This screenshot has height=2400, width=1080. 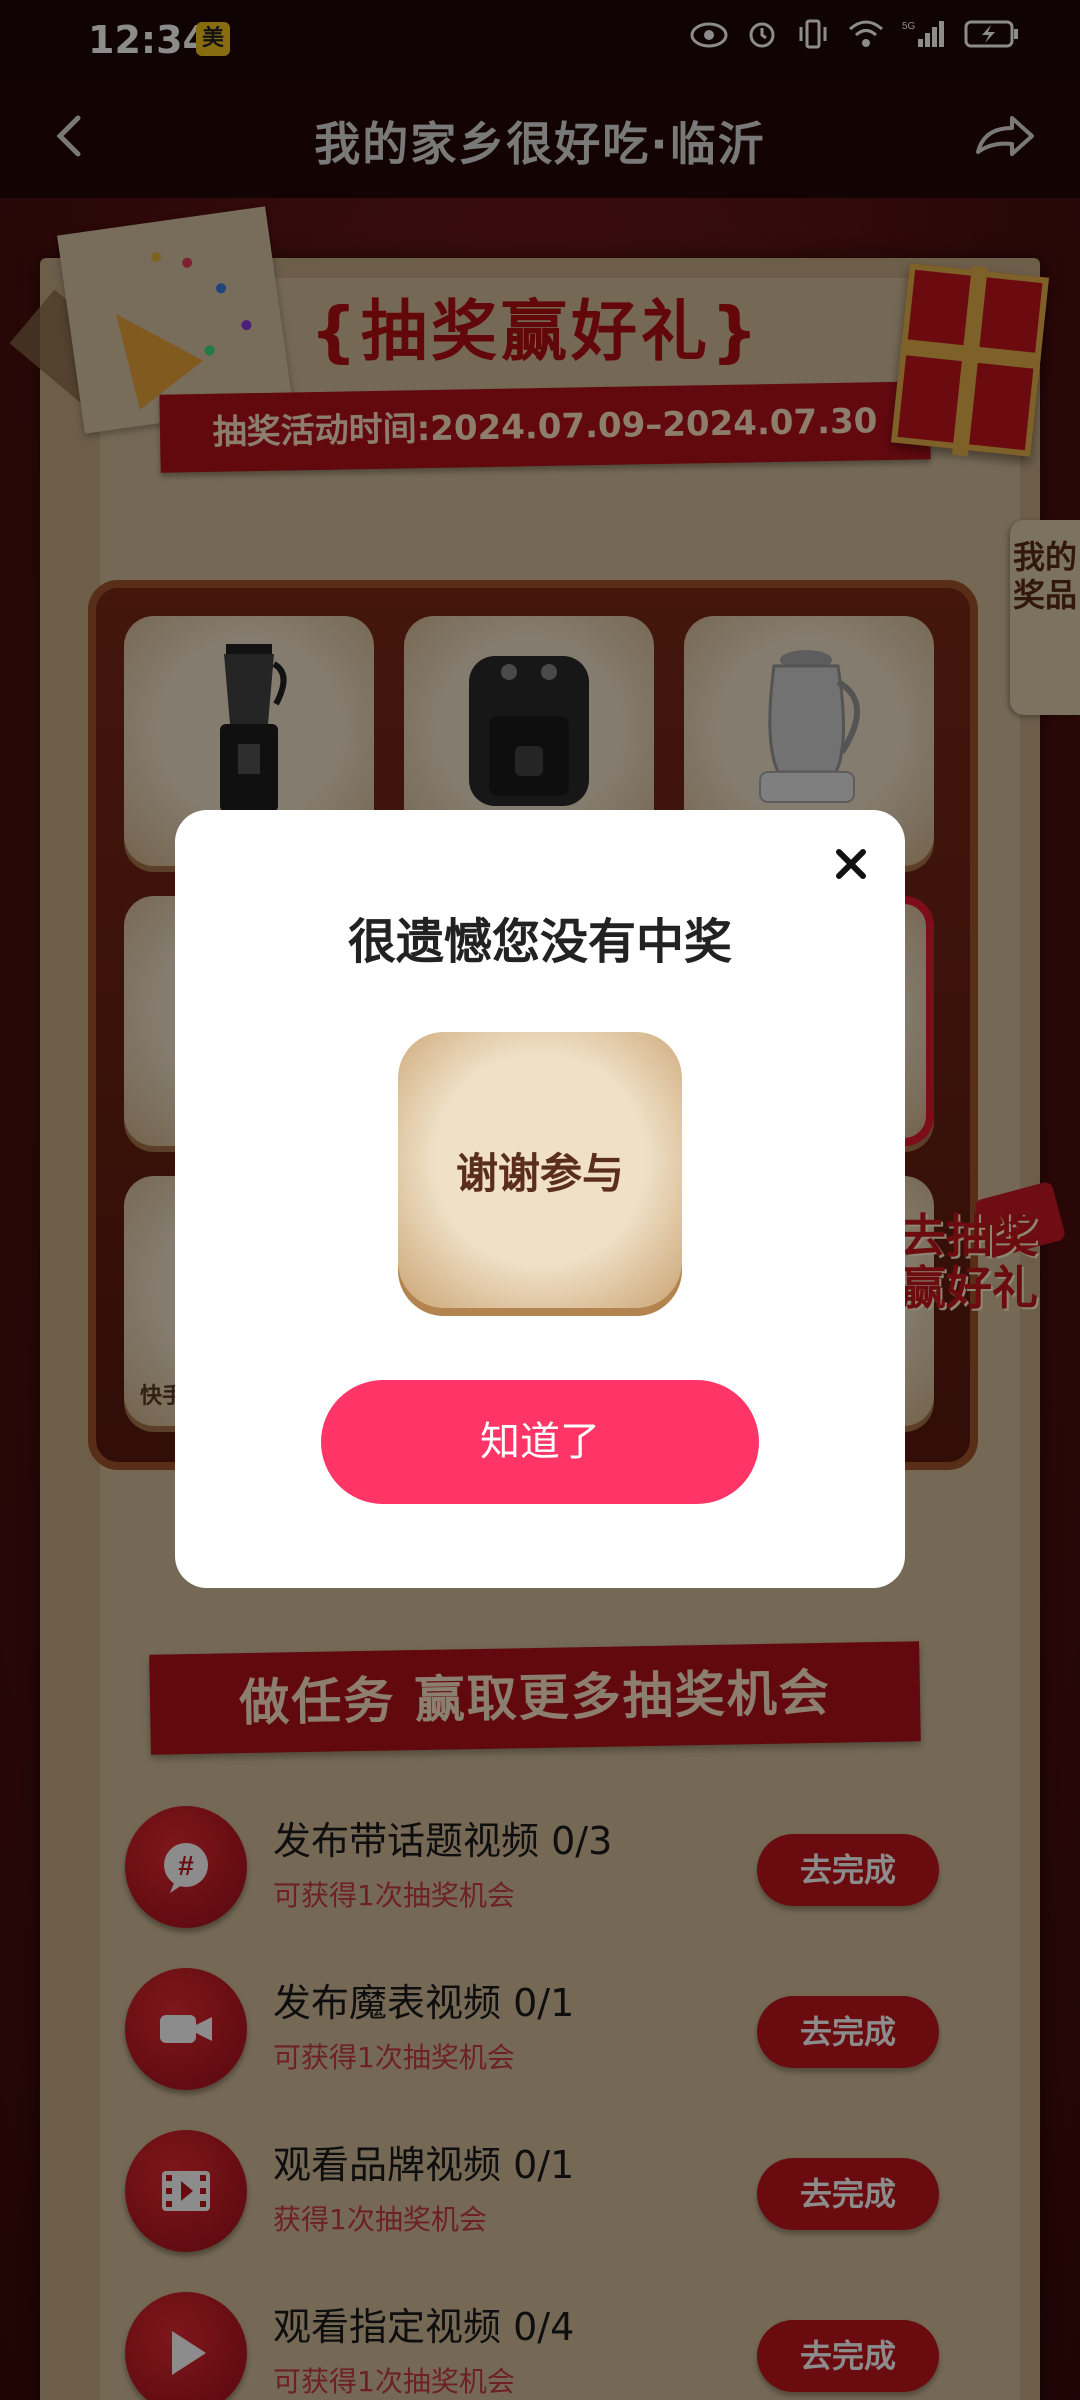 I want to click on close-icon, so click(x=851, y=864).